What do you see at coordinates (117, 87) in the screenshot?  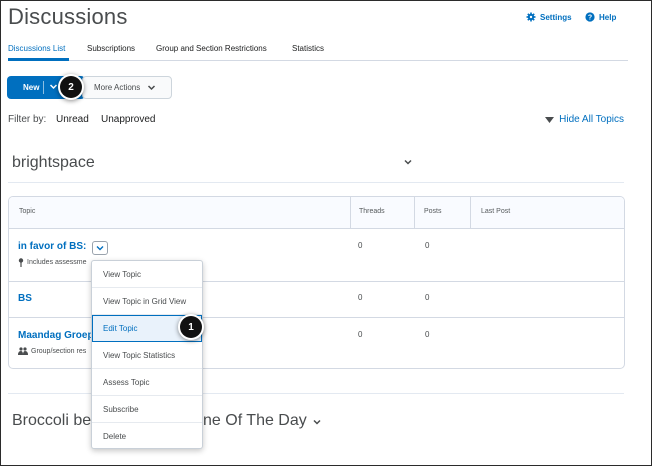 I see `more-actions-label: More Actions` at bounding box center [117, 87].